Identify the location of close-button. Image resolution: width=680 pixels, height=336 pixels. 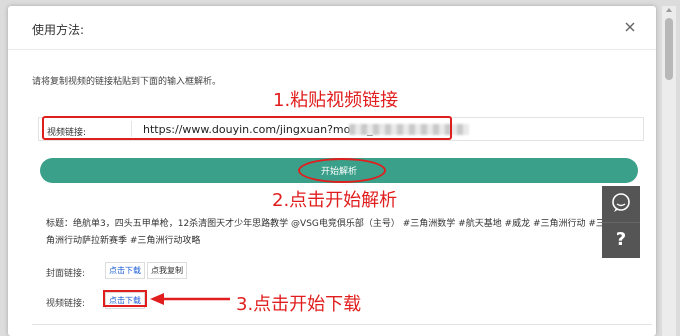
(630, 27).